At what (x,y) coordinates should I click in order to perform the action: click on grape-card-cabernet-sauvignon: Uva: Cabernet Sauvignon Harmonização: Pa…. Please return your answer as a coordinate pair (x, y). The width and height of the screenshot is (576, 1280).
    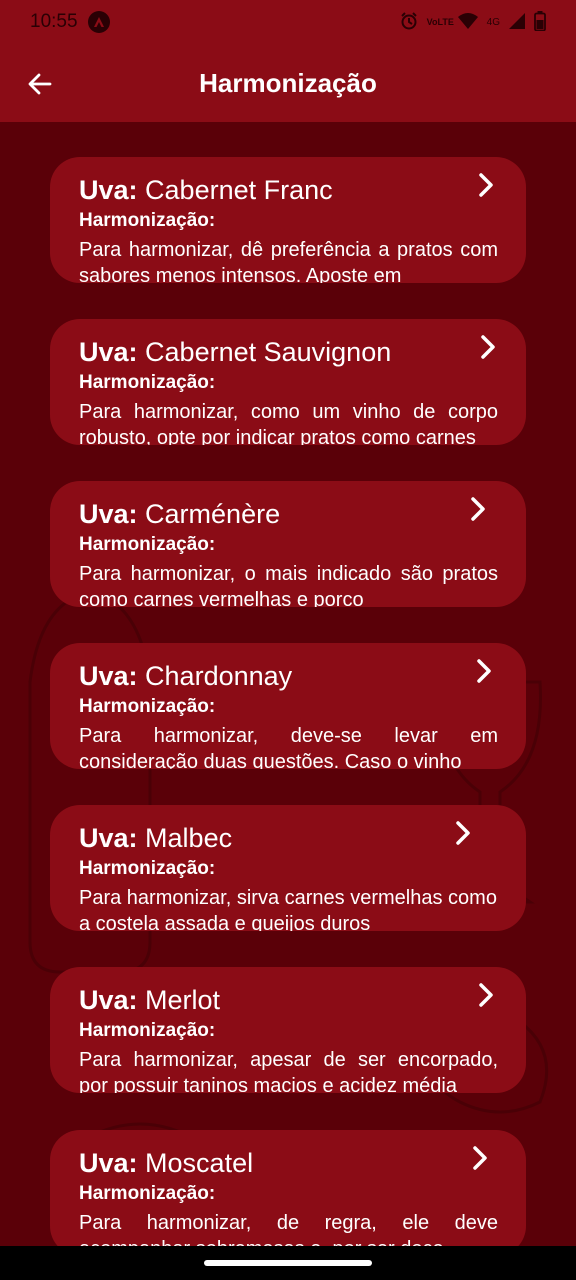
    Looking at the image, I should click on (288, 382).